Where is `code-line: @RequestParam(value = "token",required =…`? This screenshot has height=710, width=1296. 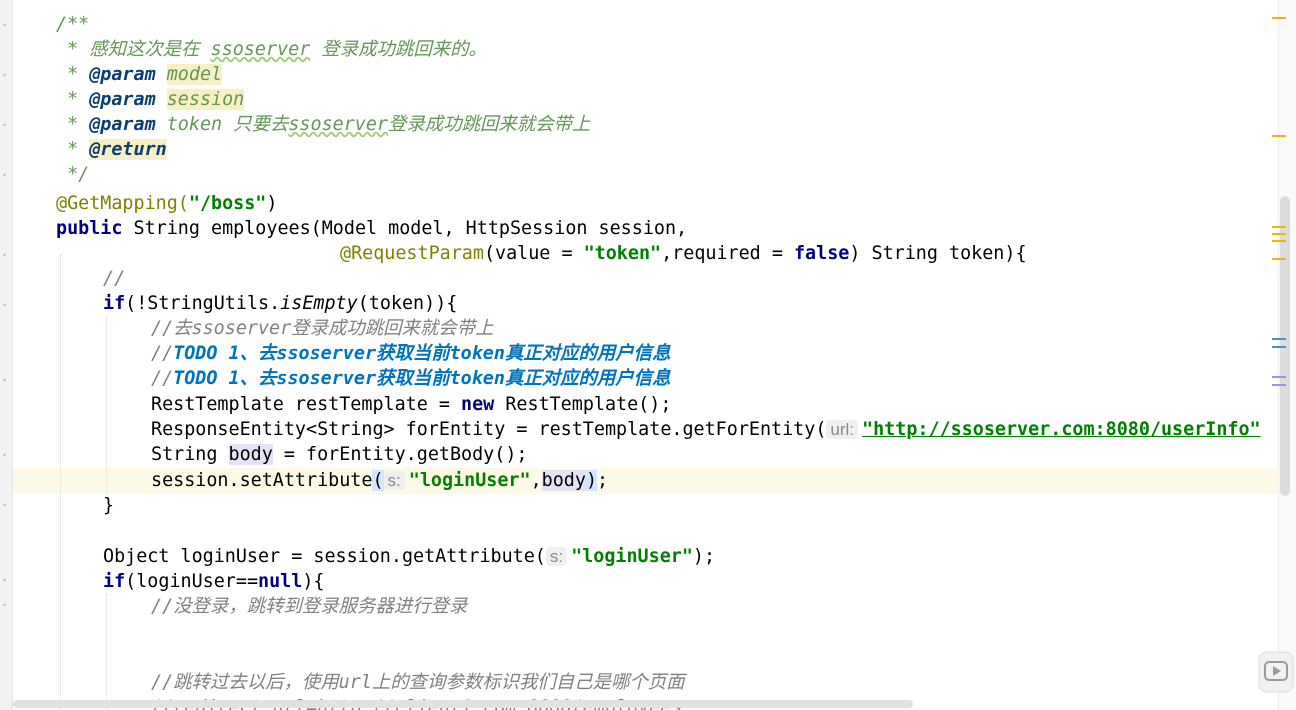
code-line: @RequestParam(value = "token",required =… is located at coordinates (683, 253).